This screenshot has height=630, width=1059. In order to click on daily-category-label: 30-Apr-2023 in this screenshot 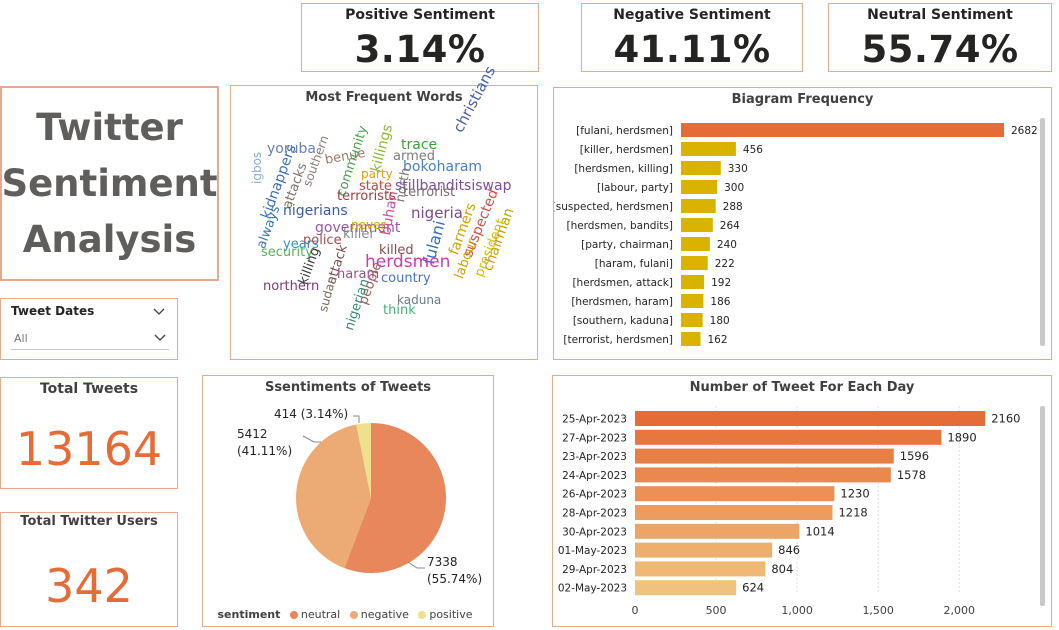, I will do `click(594, 532)`.